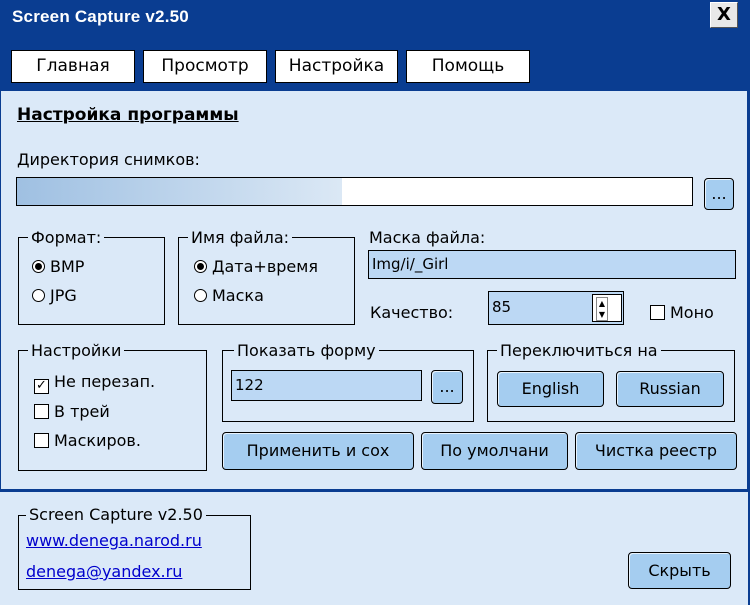  What do you see at coordinates (318, 451) in the screenshot?
I see `apply-save-button: Применить и сох` at bounding box center [318, 451].